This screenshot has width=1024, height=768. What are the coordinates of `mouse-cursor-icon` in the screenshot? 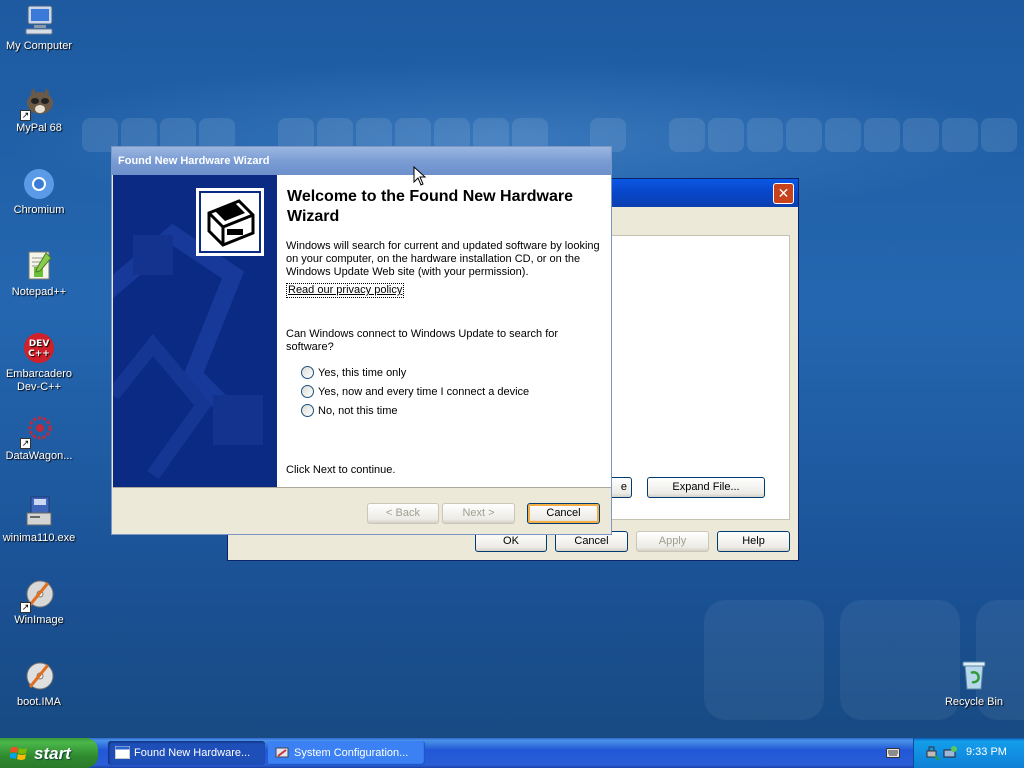 It's located at (420, 176).